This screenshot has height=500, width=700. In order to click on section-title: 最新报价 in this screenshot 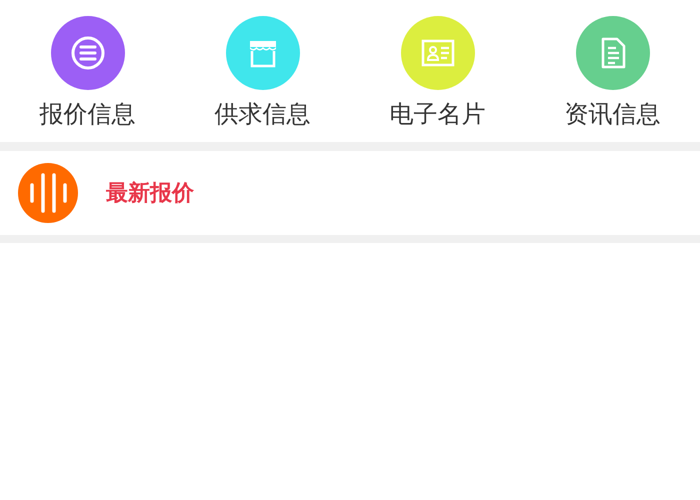, I will do `click(150, 194)`.